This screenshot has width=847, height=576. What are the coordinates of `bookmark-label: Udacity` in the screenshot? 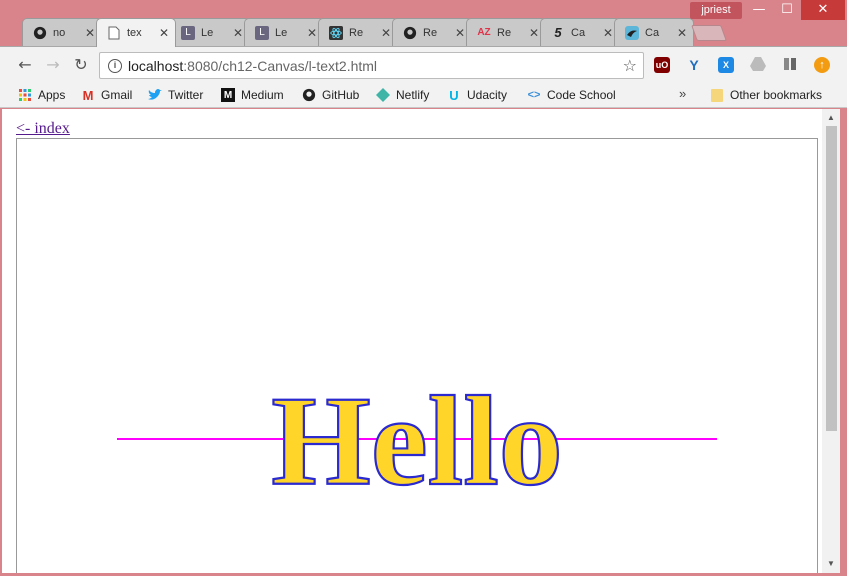 It's located at (487, 95).